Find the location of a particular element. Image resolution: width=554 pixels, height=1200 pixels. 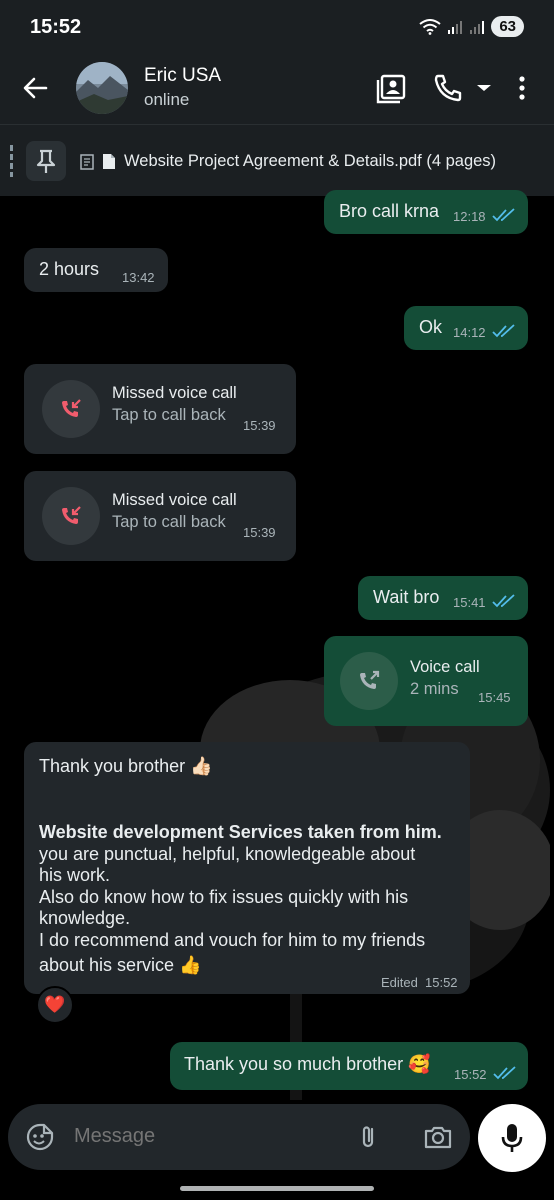

edited-label: Edited is located at coordinates (399, 982).